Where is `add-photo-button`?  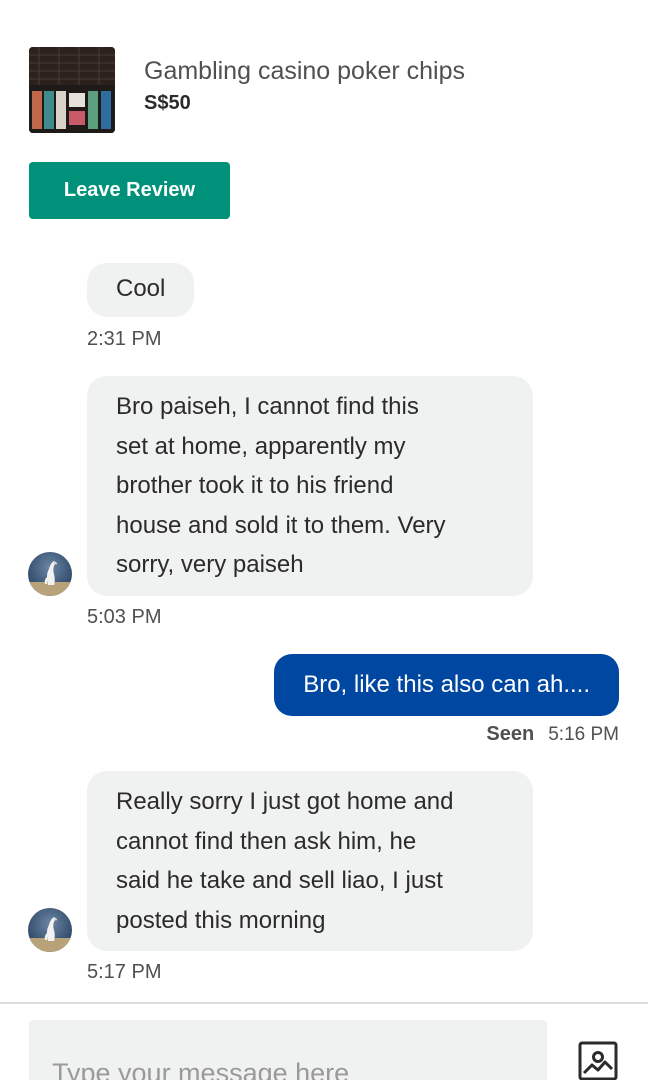
add-photo-button is located at coordinates (598, 1060).